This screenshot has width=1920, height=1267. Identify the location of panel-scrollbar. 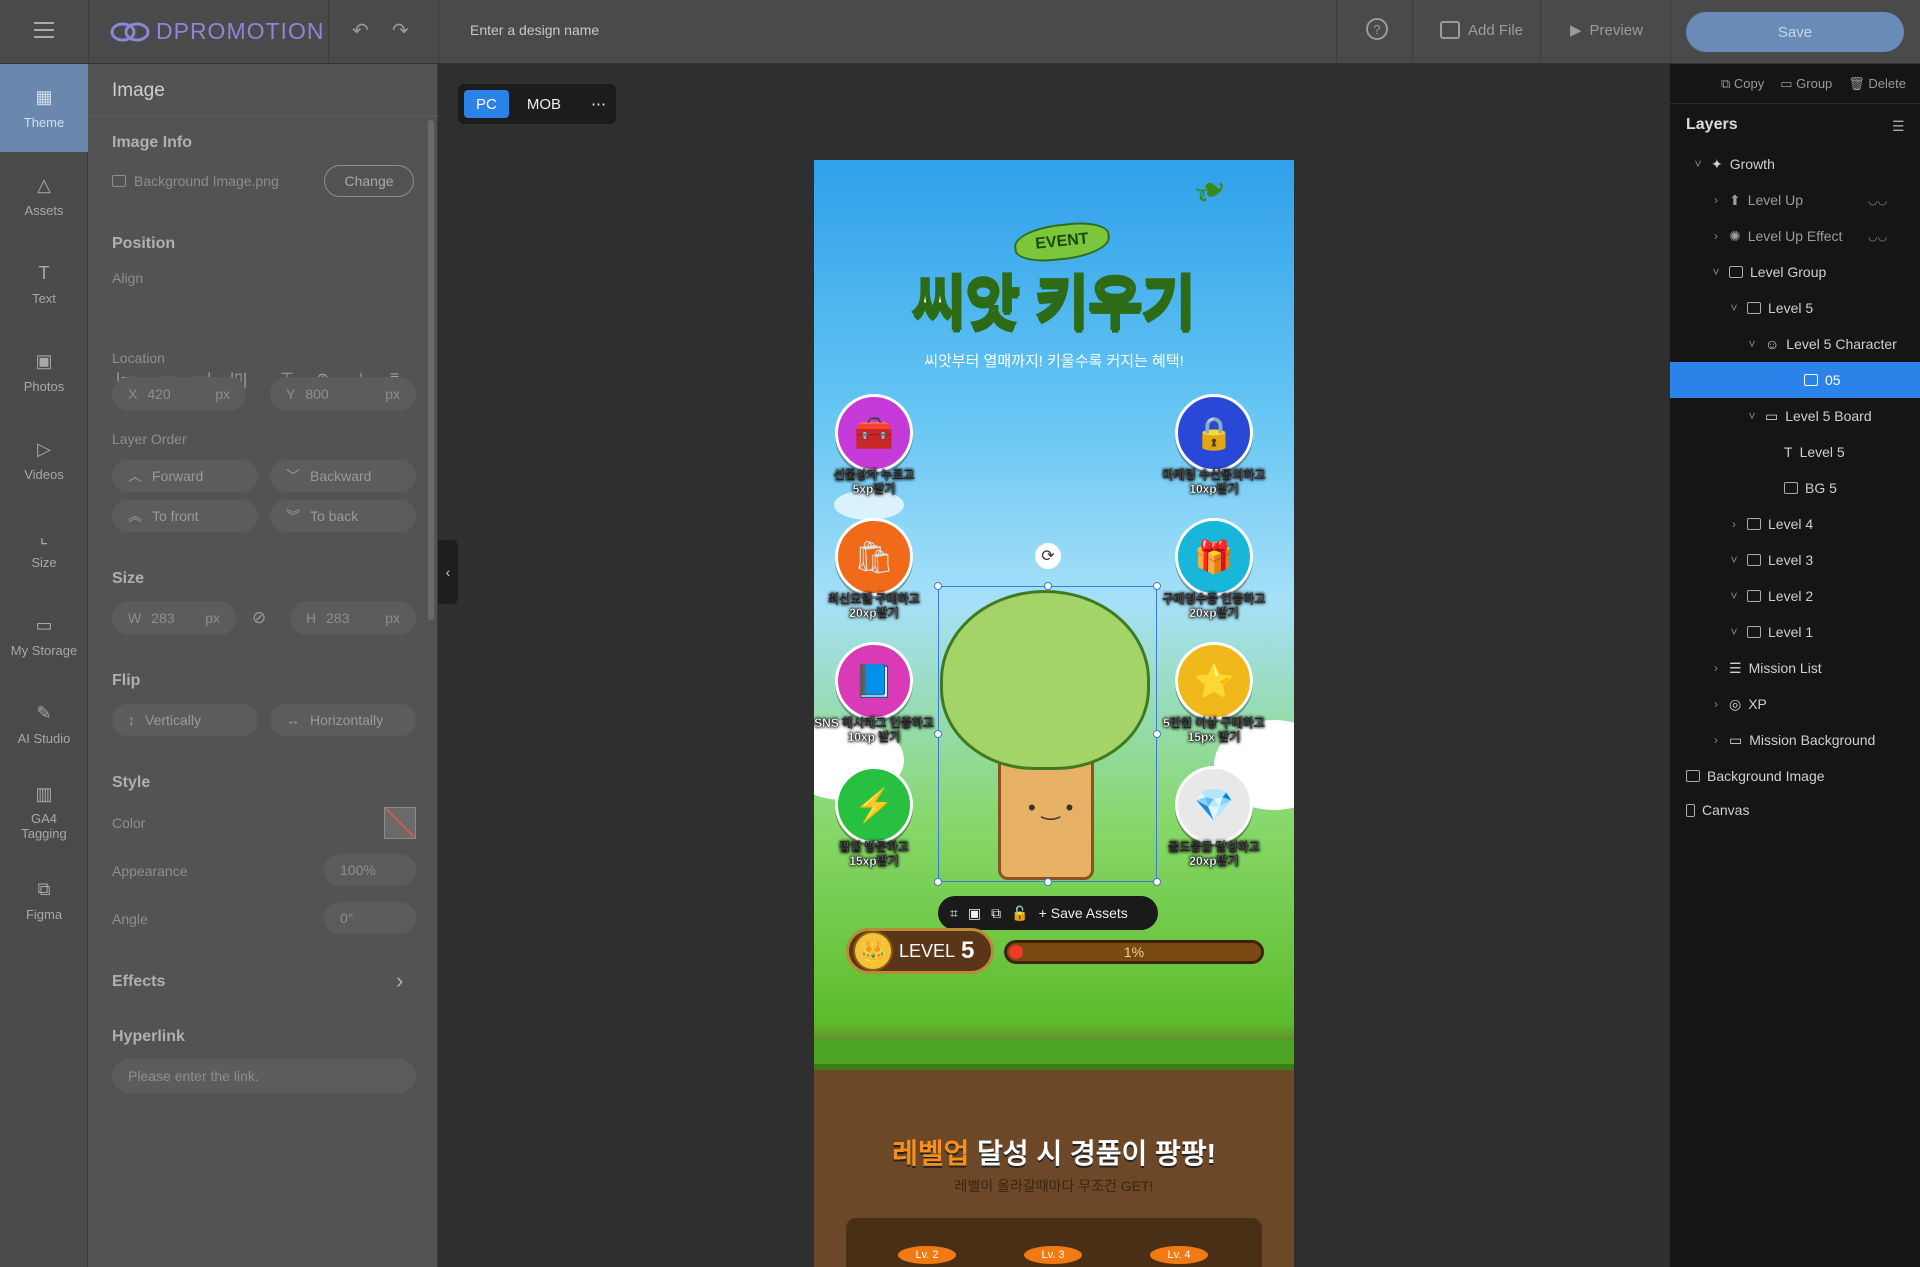
(431, 370).